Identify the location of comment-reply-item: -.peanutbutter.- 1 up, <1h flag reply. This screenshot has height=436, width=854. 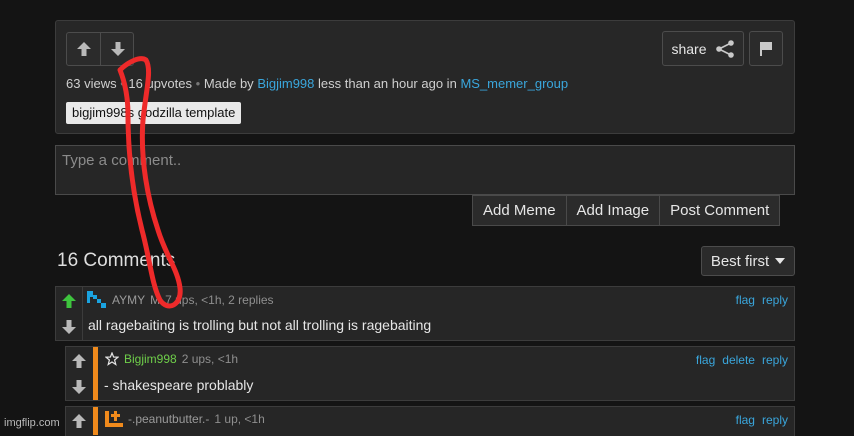
(430, 421).